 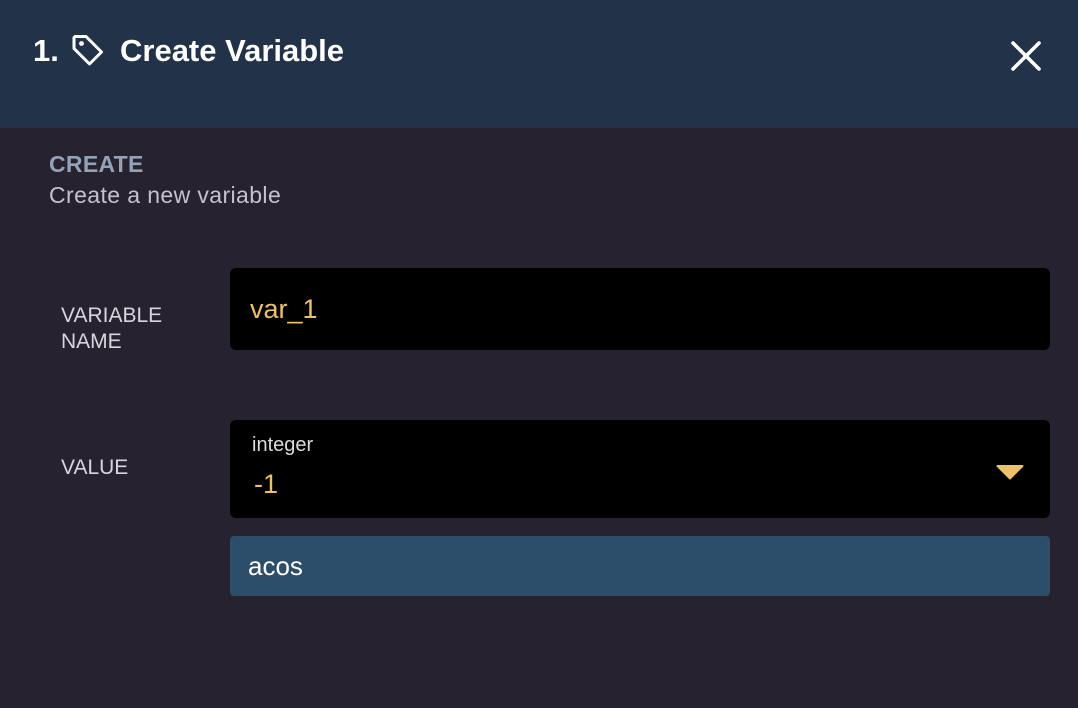 What do you see at coordinates (1026, 56) in the screenshot?
I see `close-icon` at bounding box center [1026, 56].